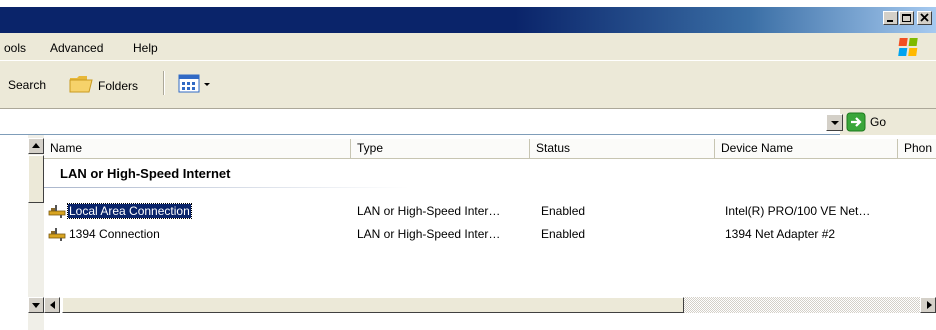  What do you see at coordinates (81, 84) in the screenshot?
I see `folders-icon` at bounding box center [81, 84].